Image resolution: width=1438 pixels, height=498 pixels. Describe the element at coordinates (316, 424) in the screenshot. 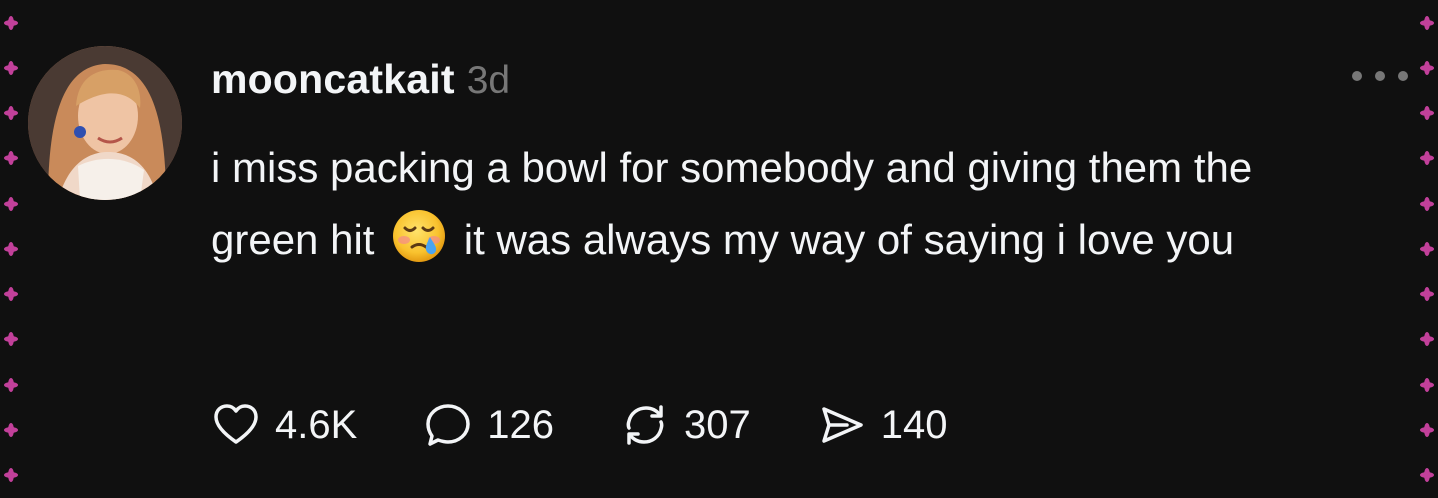

I see `like-count: 4.6K` at that location.